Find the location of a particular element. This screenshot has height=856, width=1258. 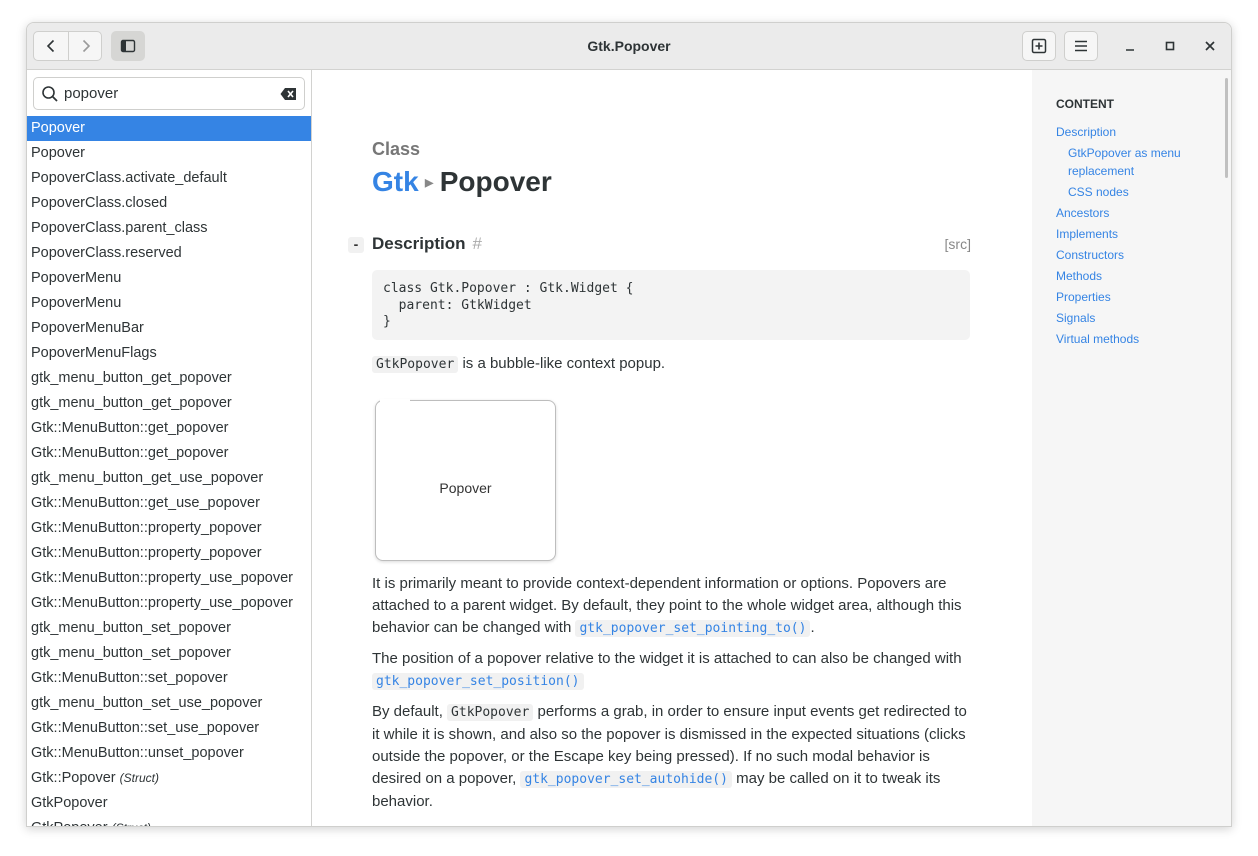

search-result-label: Gtk::MenuButton::get_use_popover is located at coordinates (145, 503).